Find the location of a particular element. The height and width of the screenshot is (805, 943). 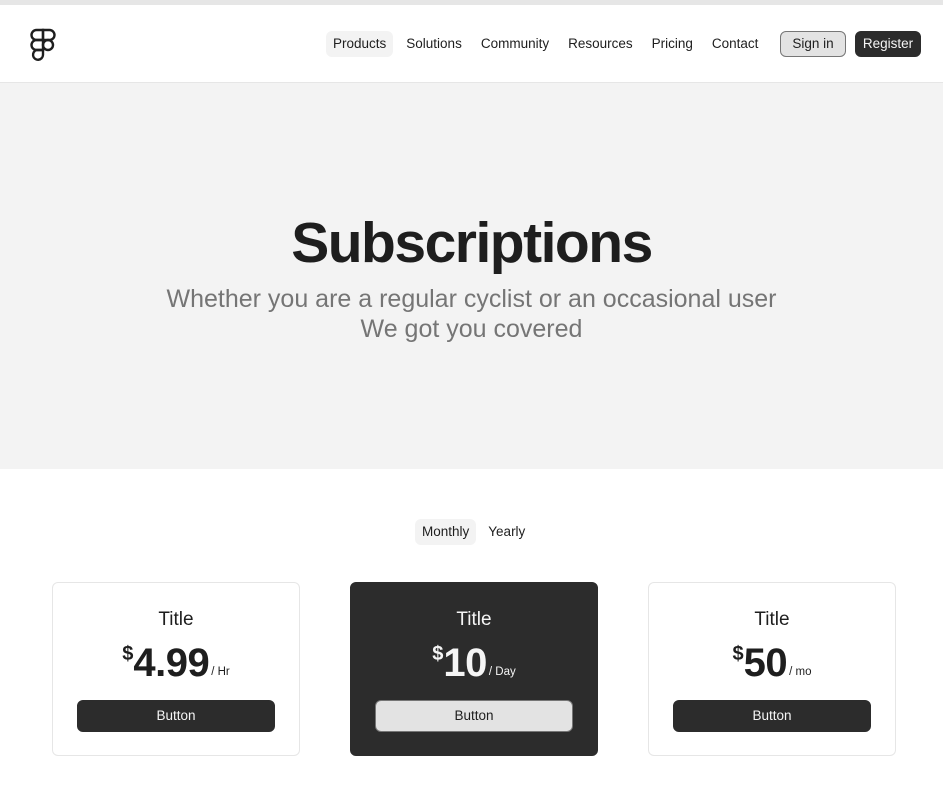

price-amount: 50 is located at coordinates (765, 663).